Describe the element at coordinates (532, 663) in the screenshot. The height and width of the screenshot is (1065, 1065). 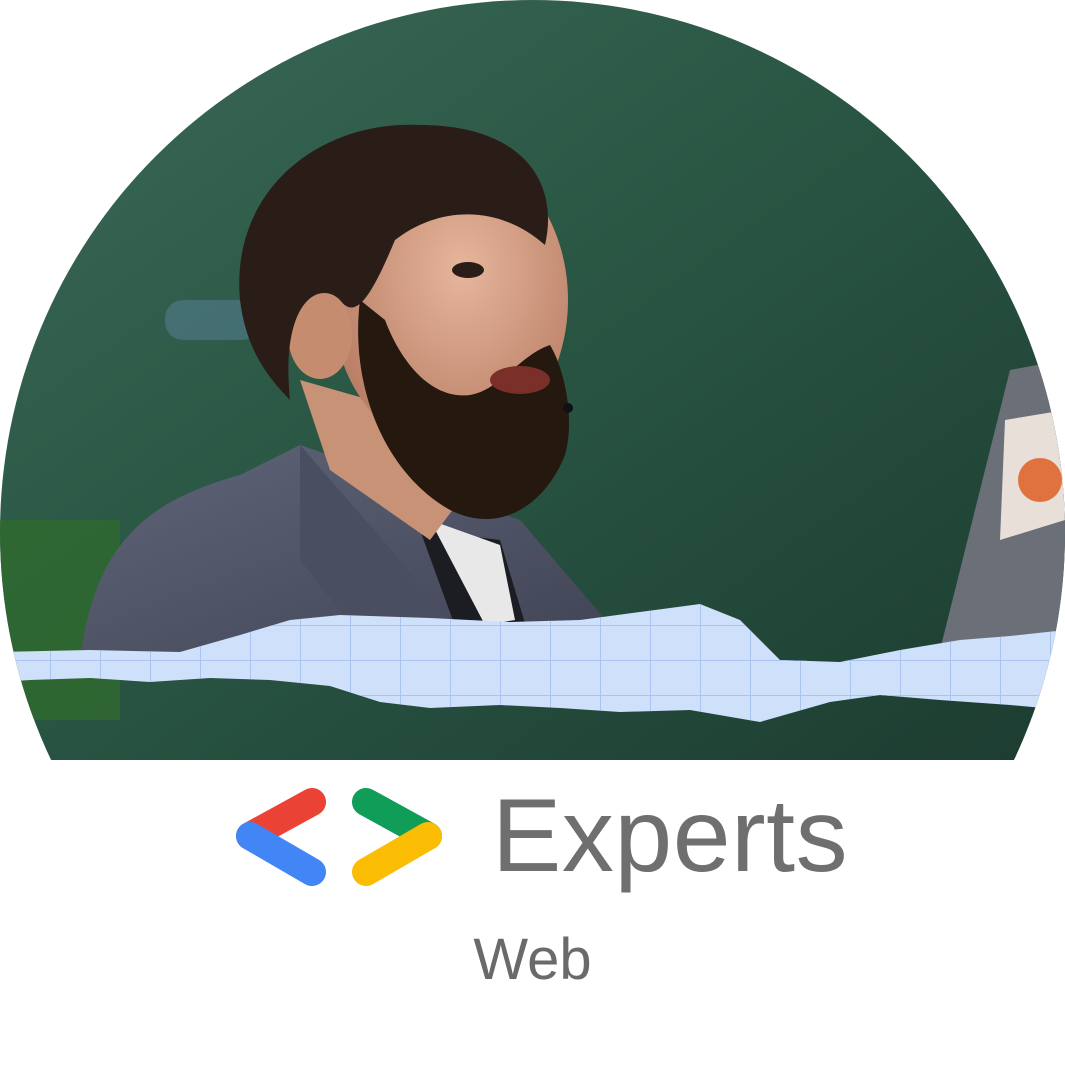
I see `torn-paper-strip` at that location.